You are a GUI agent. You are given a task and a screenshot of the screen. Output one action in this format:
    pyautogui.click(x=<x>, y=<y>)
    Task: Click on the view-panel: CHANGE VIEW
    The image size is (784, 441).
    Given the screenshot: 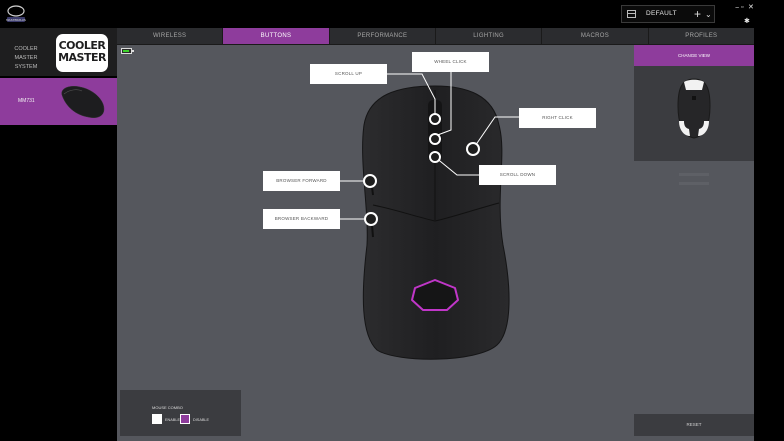 What is the action you would take?
    pyautogui.click(x=694, y=103)
    